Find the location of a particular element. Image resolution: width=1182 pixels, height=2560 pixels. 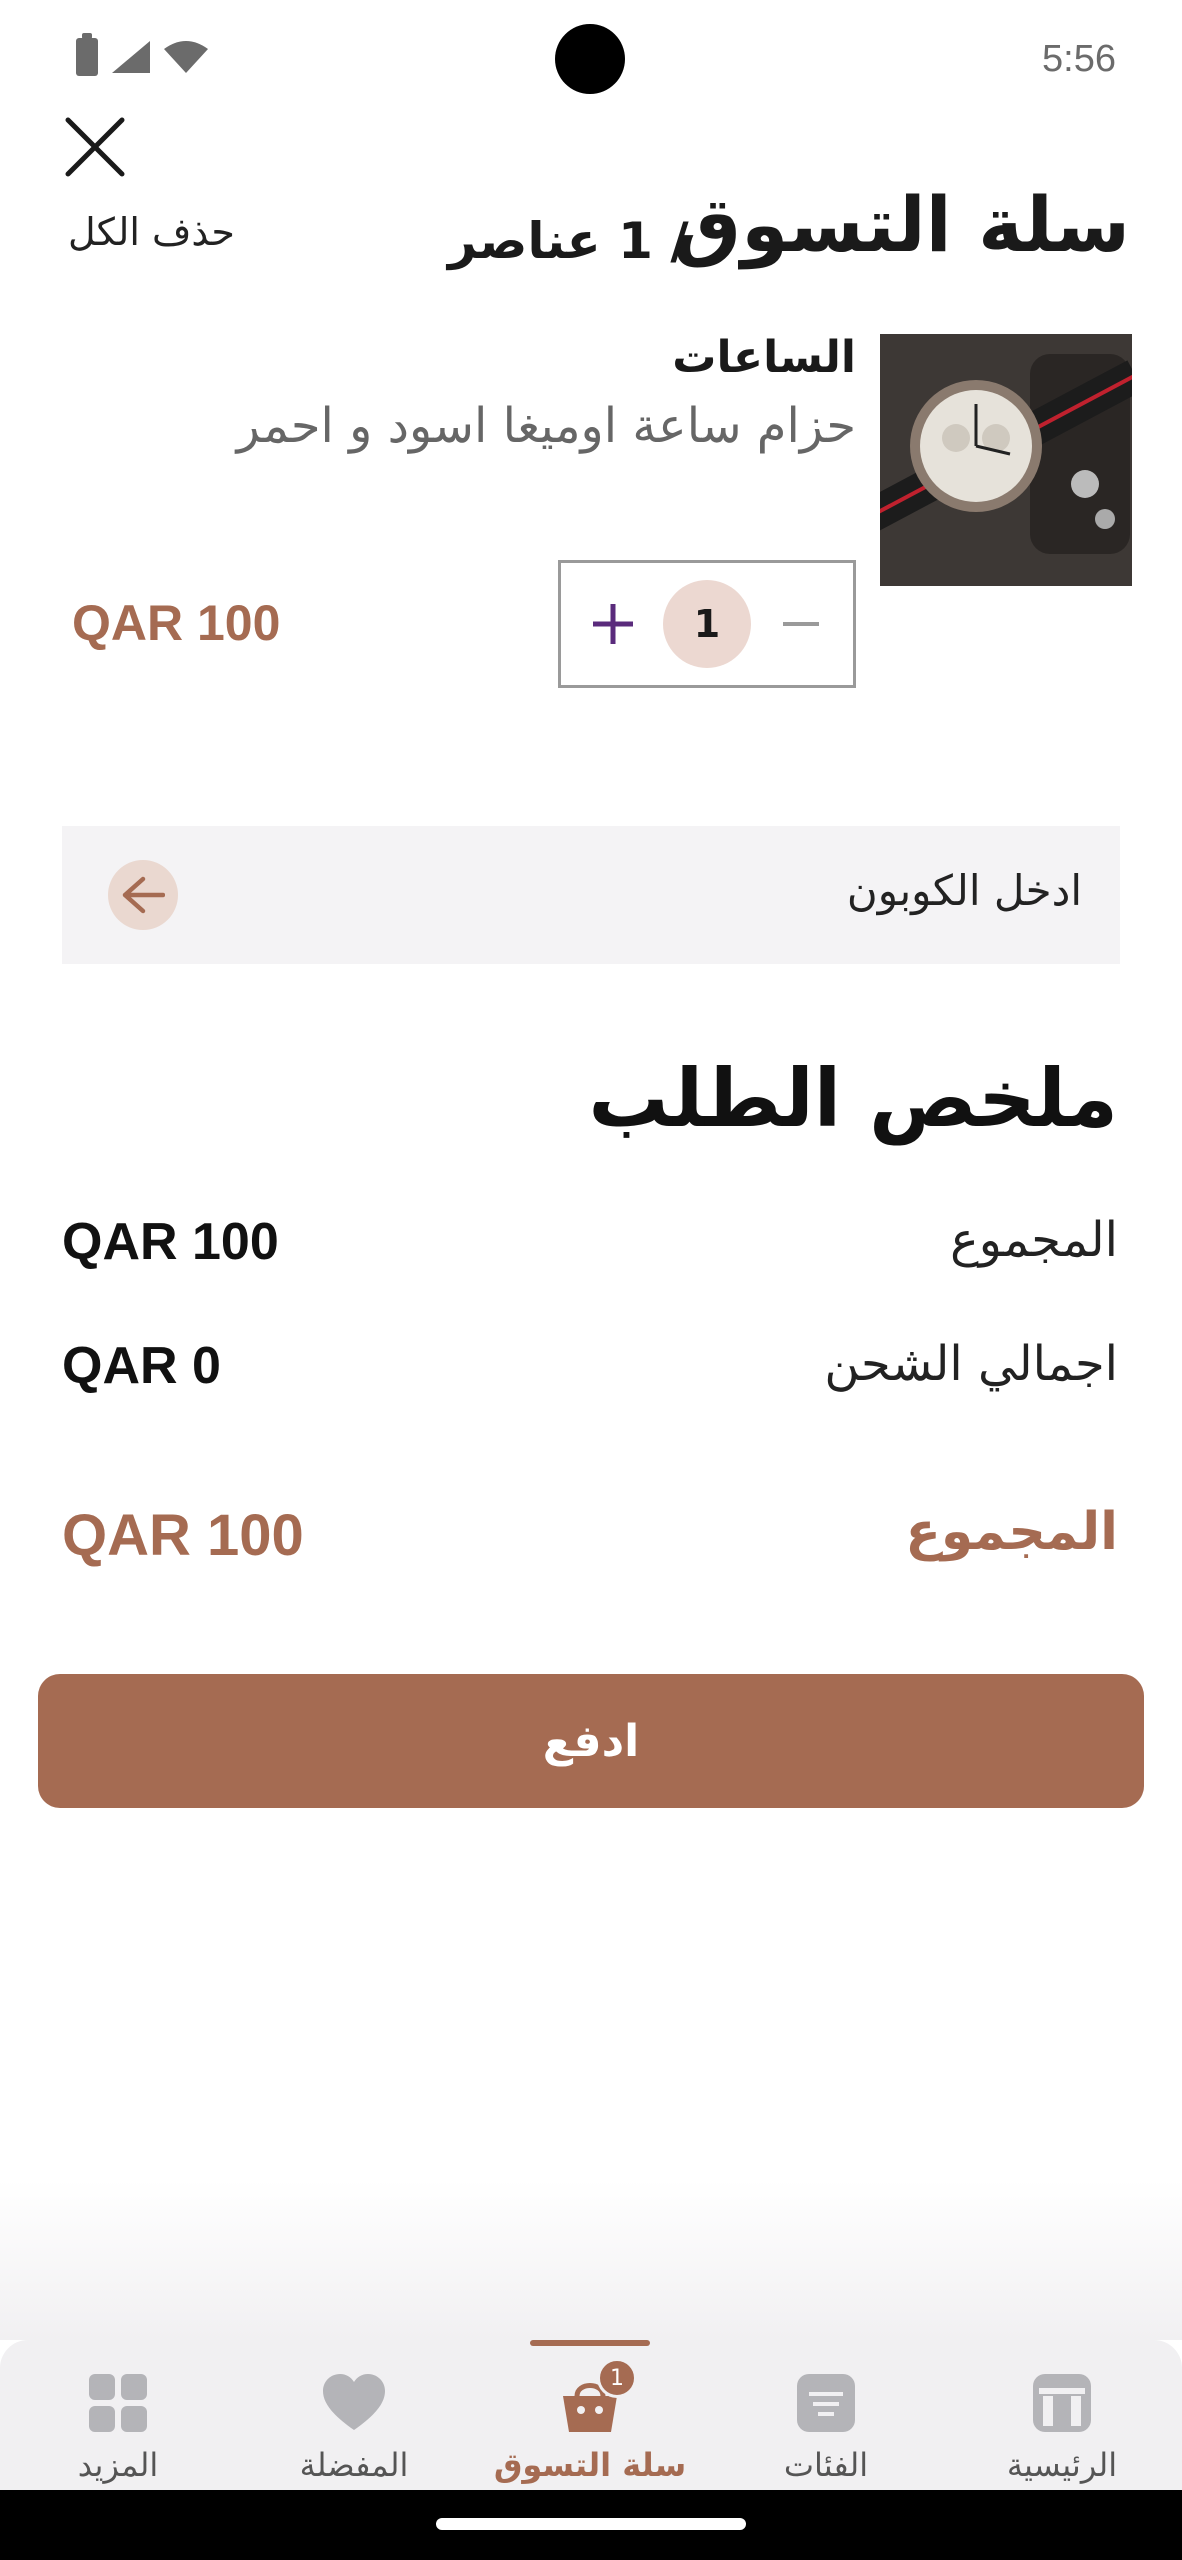

coupon-field: ادخل الكوبون is located at coordinates (591, 895).